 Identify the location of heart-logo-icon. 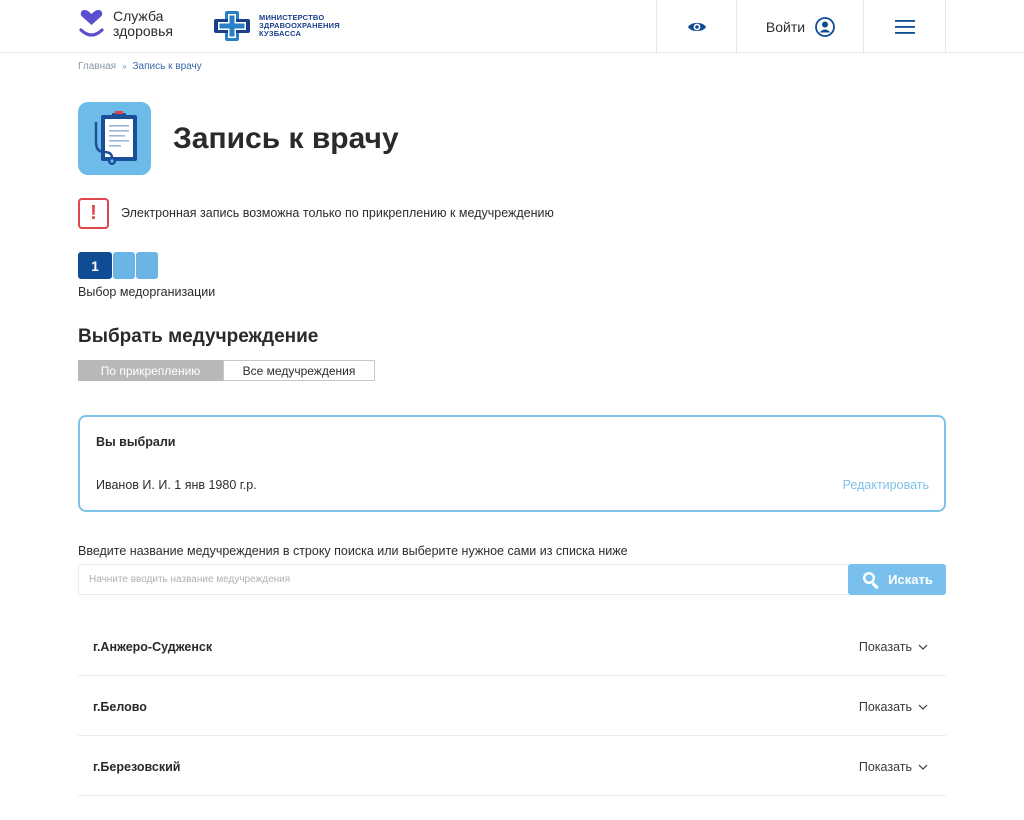
(91, 23).